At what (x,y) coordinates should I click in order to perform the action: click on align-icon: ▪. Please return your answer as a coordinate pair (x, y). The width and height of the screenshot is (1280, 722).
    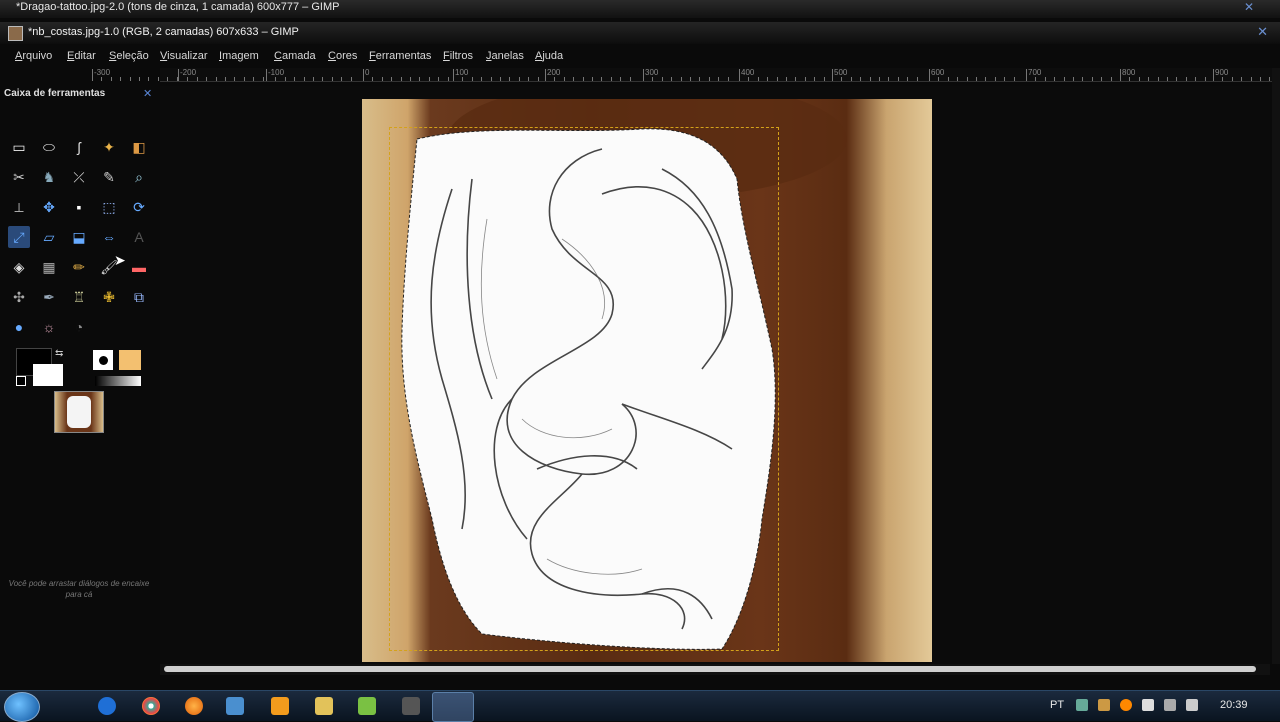
    Looking at the image, I should click on (79, 207).